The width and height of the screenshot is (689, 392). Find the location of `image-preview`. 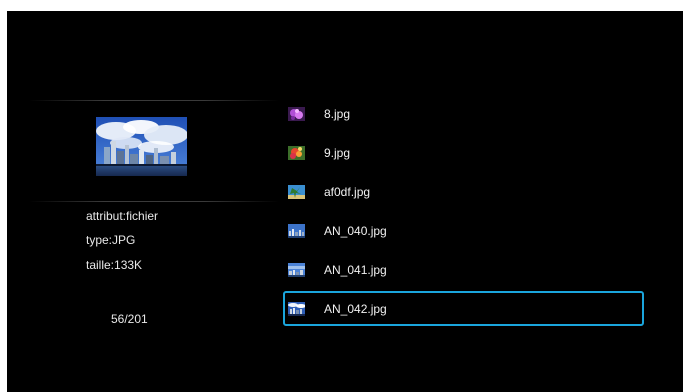

image-preview is located at coordinates (141, 146).